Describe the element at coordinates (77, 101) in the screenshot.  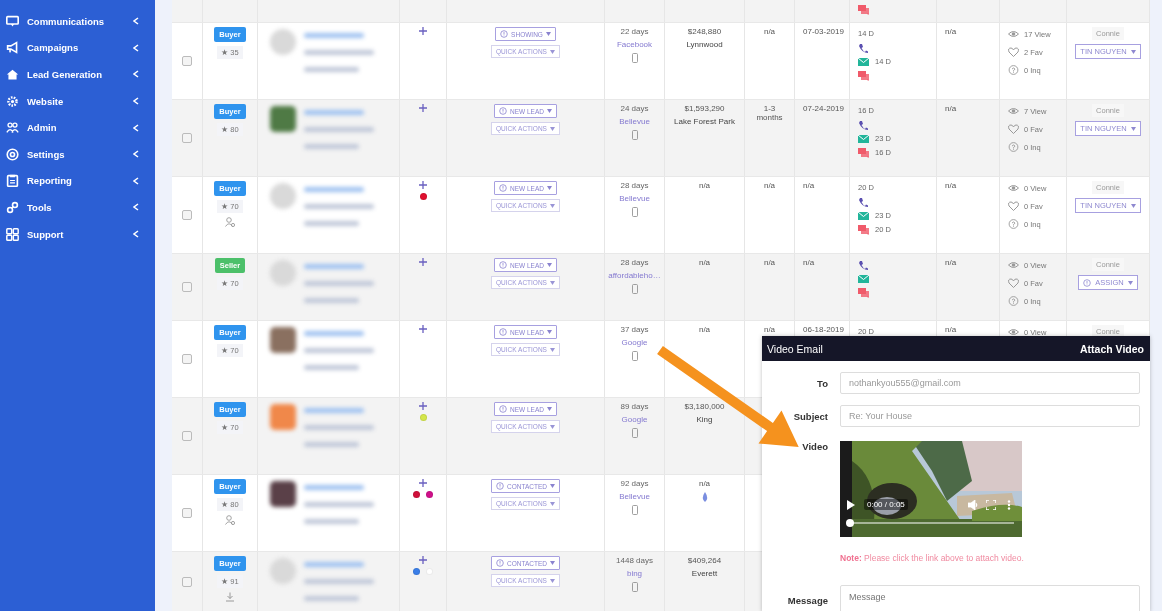
I see `sidebar-item: Website` at that location.